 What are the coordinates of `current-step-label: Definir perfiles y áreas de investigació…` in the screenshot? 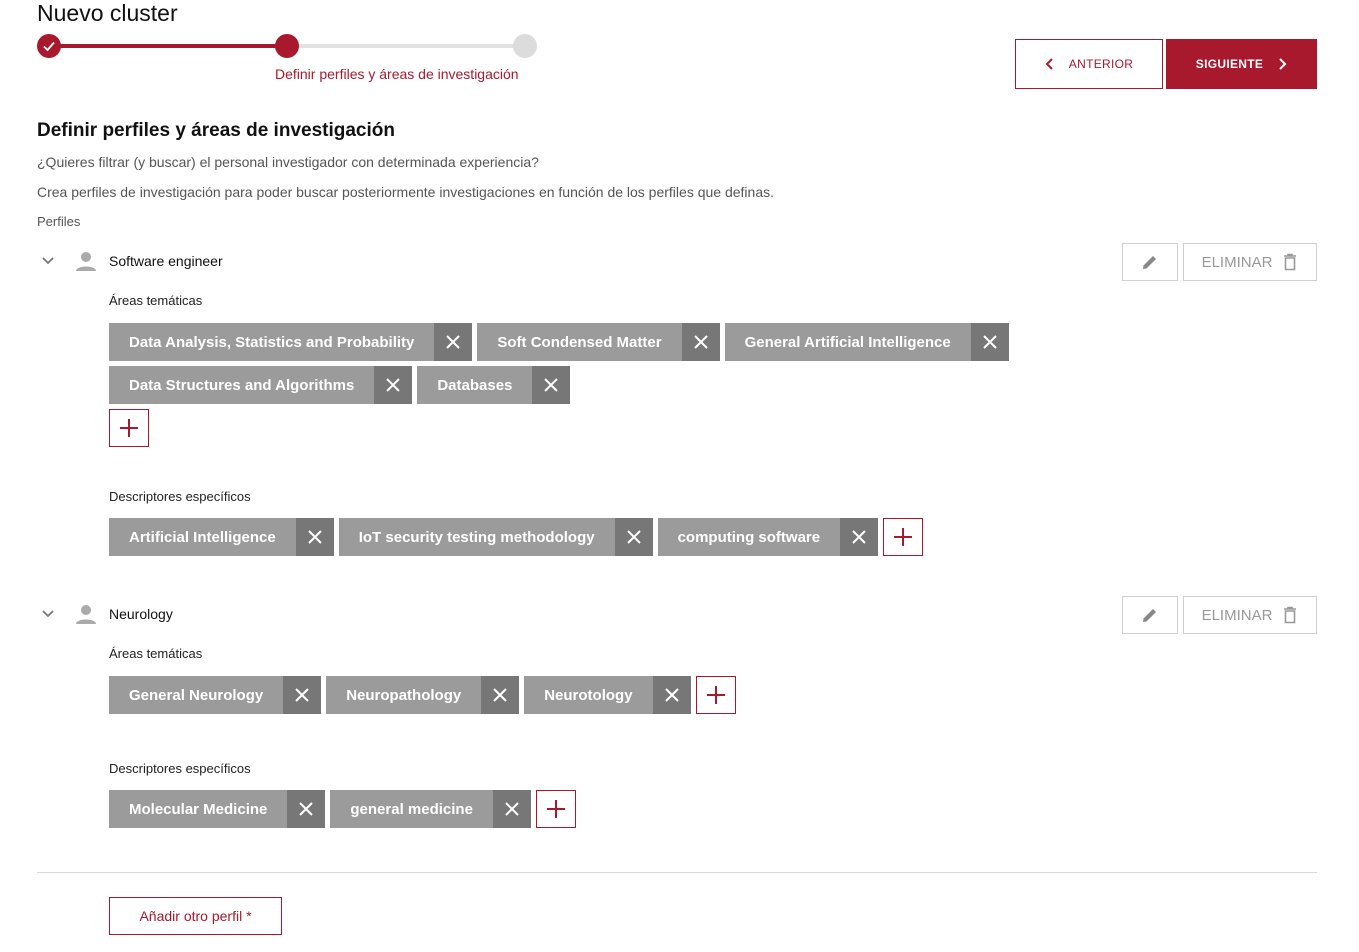 It's located at (397, 74).